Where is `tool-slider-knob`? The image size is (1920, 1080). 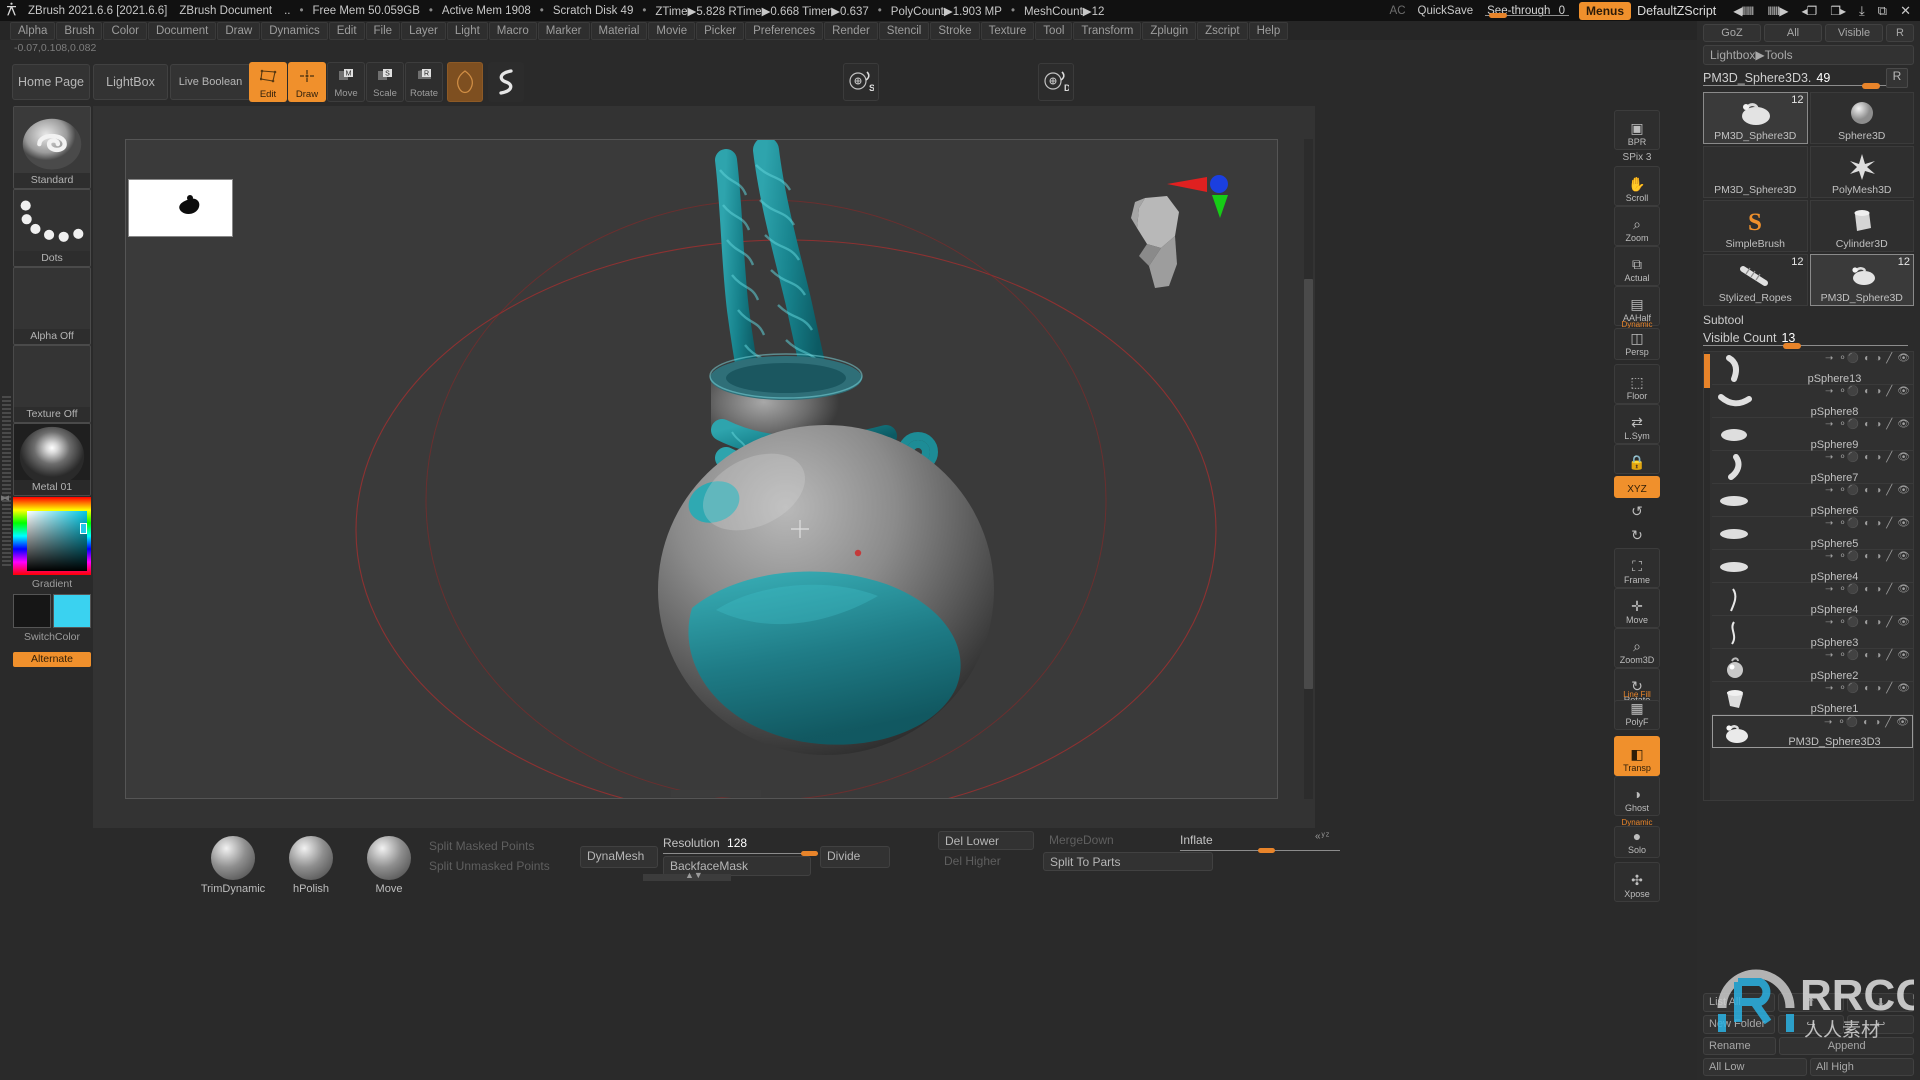
tool-slider-knob is located at coordinates (1871, 86).